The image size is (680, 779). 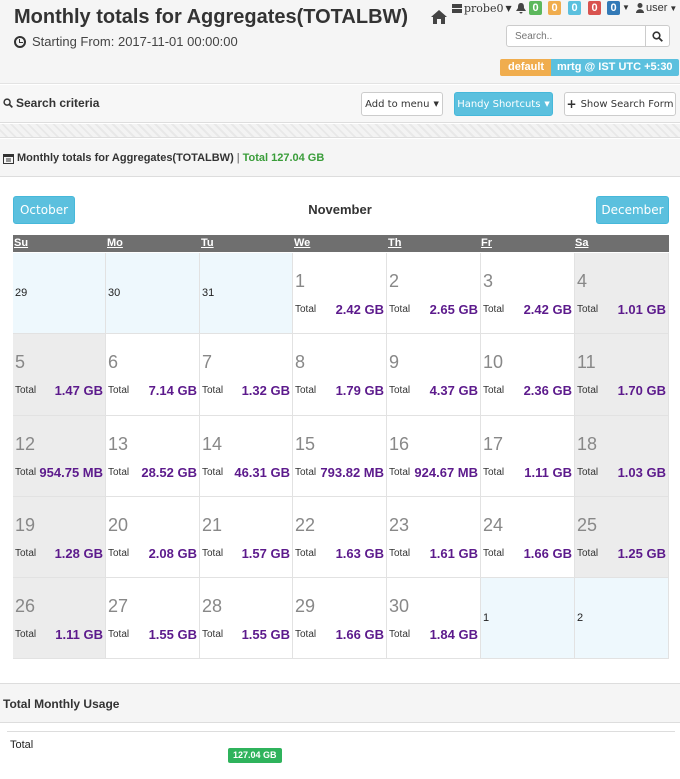 I want to click on calendar-day: 2 Total 2.65 GB, so click(x=434, y=293).